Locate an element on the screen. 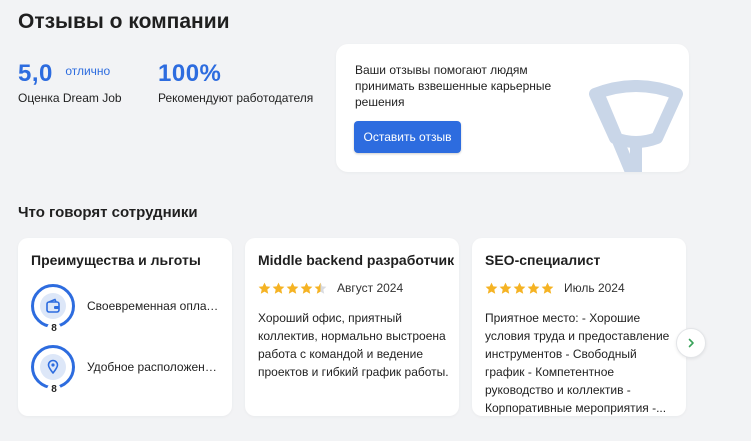  chevron-right-icon is located at coordinates (691, 343).